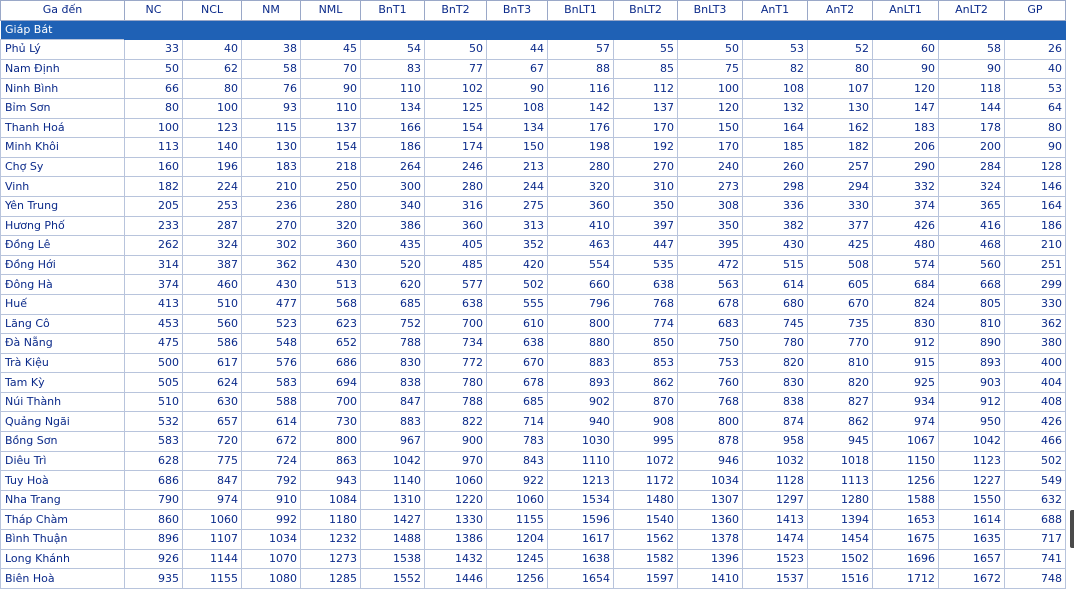 Image resolution: width=1074 pixels, height=593 pixels. What do you see at coordinates (775, 186) in the screenshot?
I see `fare-cell: 298` at bounding box center [775, 186].